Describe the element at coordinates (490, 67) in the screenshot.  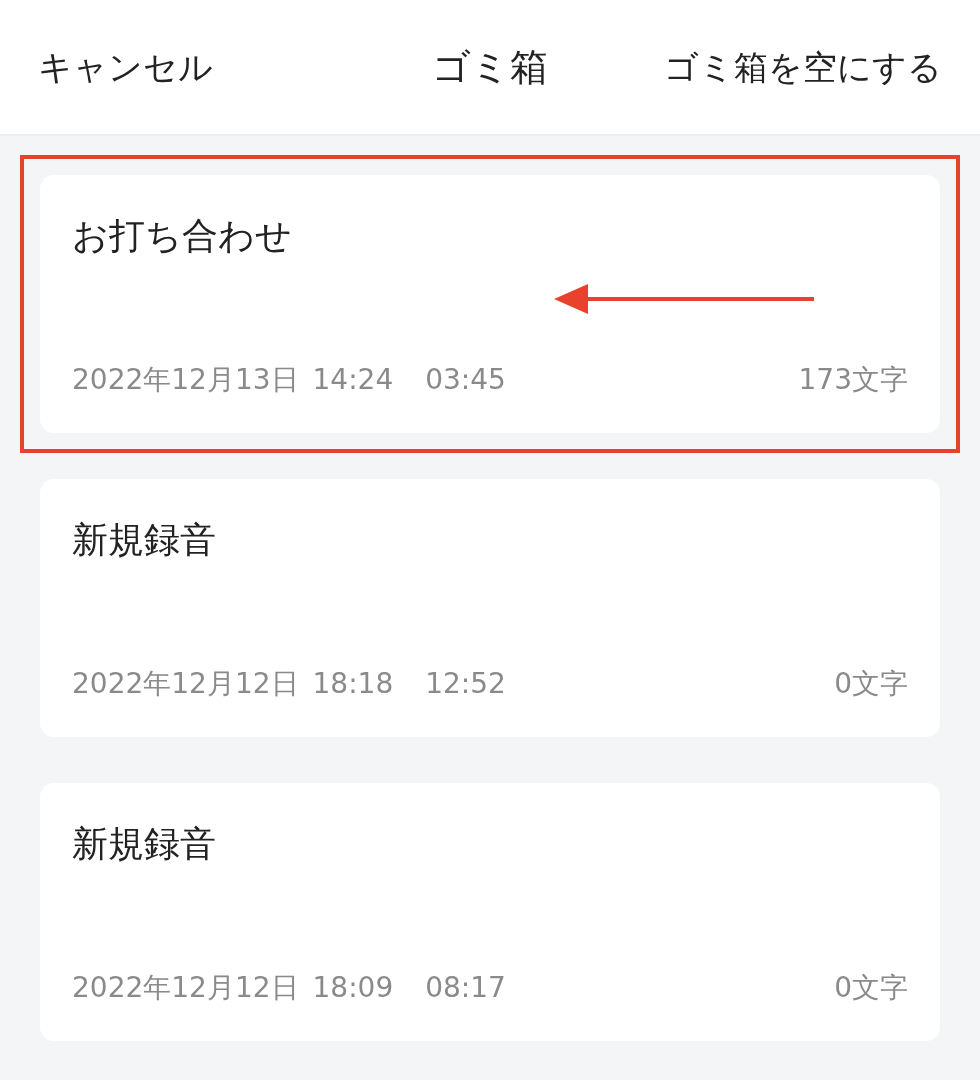
I see `screen-title: ゴミ箱` at that location.